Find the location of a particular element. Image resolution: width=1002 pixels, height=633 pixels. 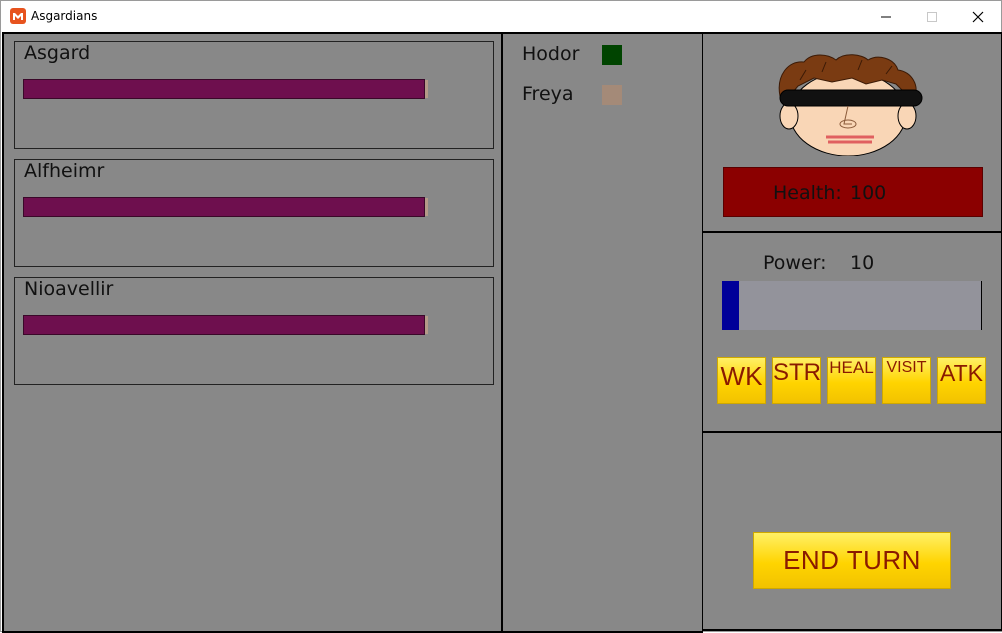

close-button is located at coordinates (978, 16).